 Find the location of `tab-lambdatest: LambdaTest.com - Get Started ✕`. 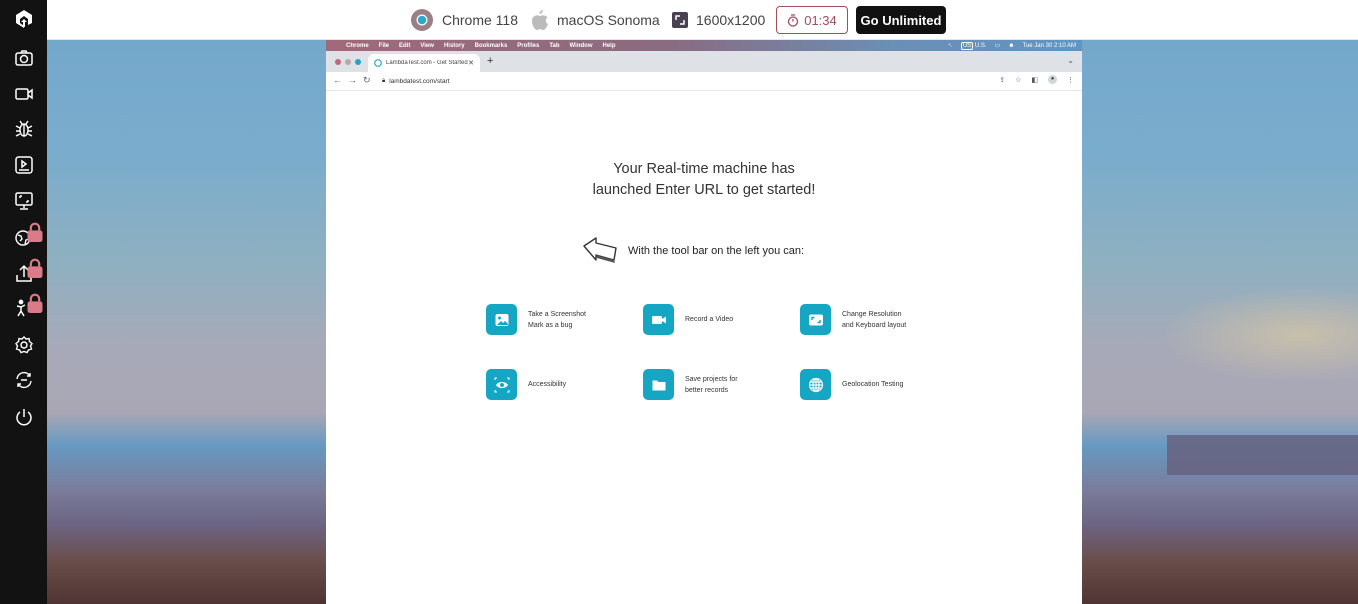

tab-lambdatest: LambdaTest.com - Get Started ✕ is located at coordinates (424, 63).